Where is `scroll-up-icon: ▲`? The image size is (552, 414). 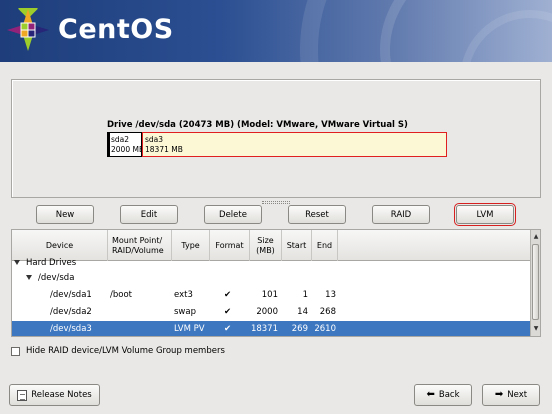
scroll-up-icon: ▲ is located at coordinates (536, 237).